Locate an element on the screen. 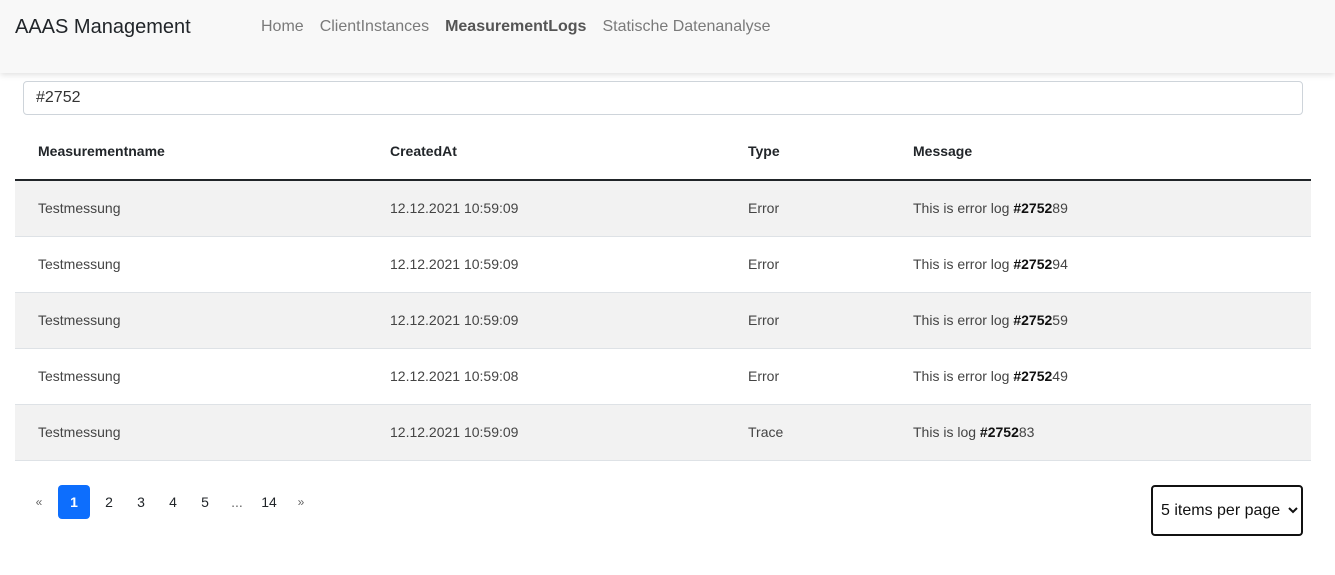  message-suffix: 49 is located at coordinates (1060, 376).